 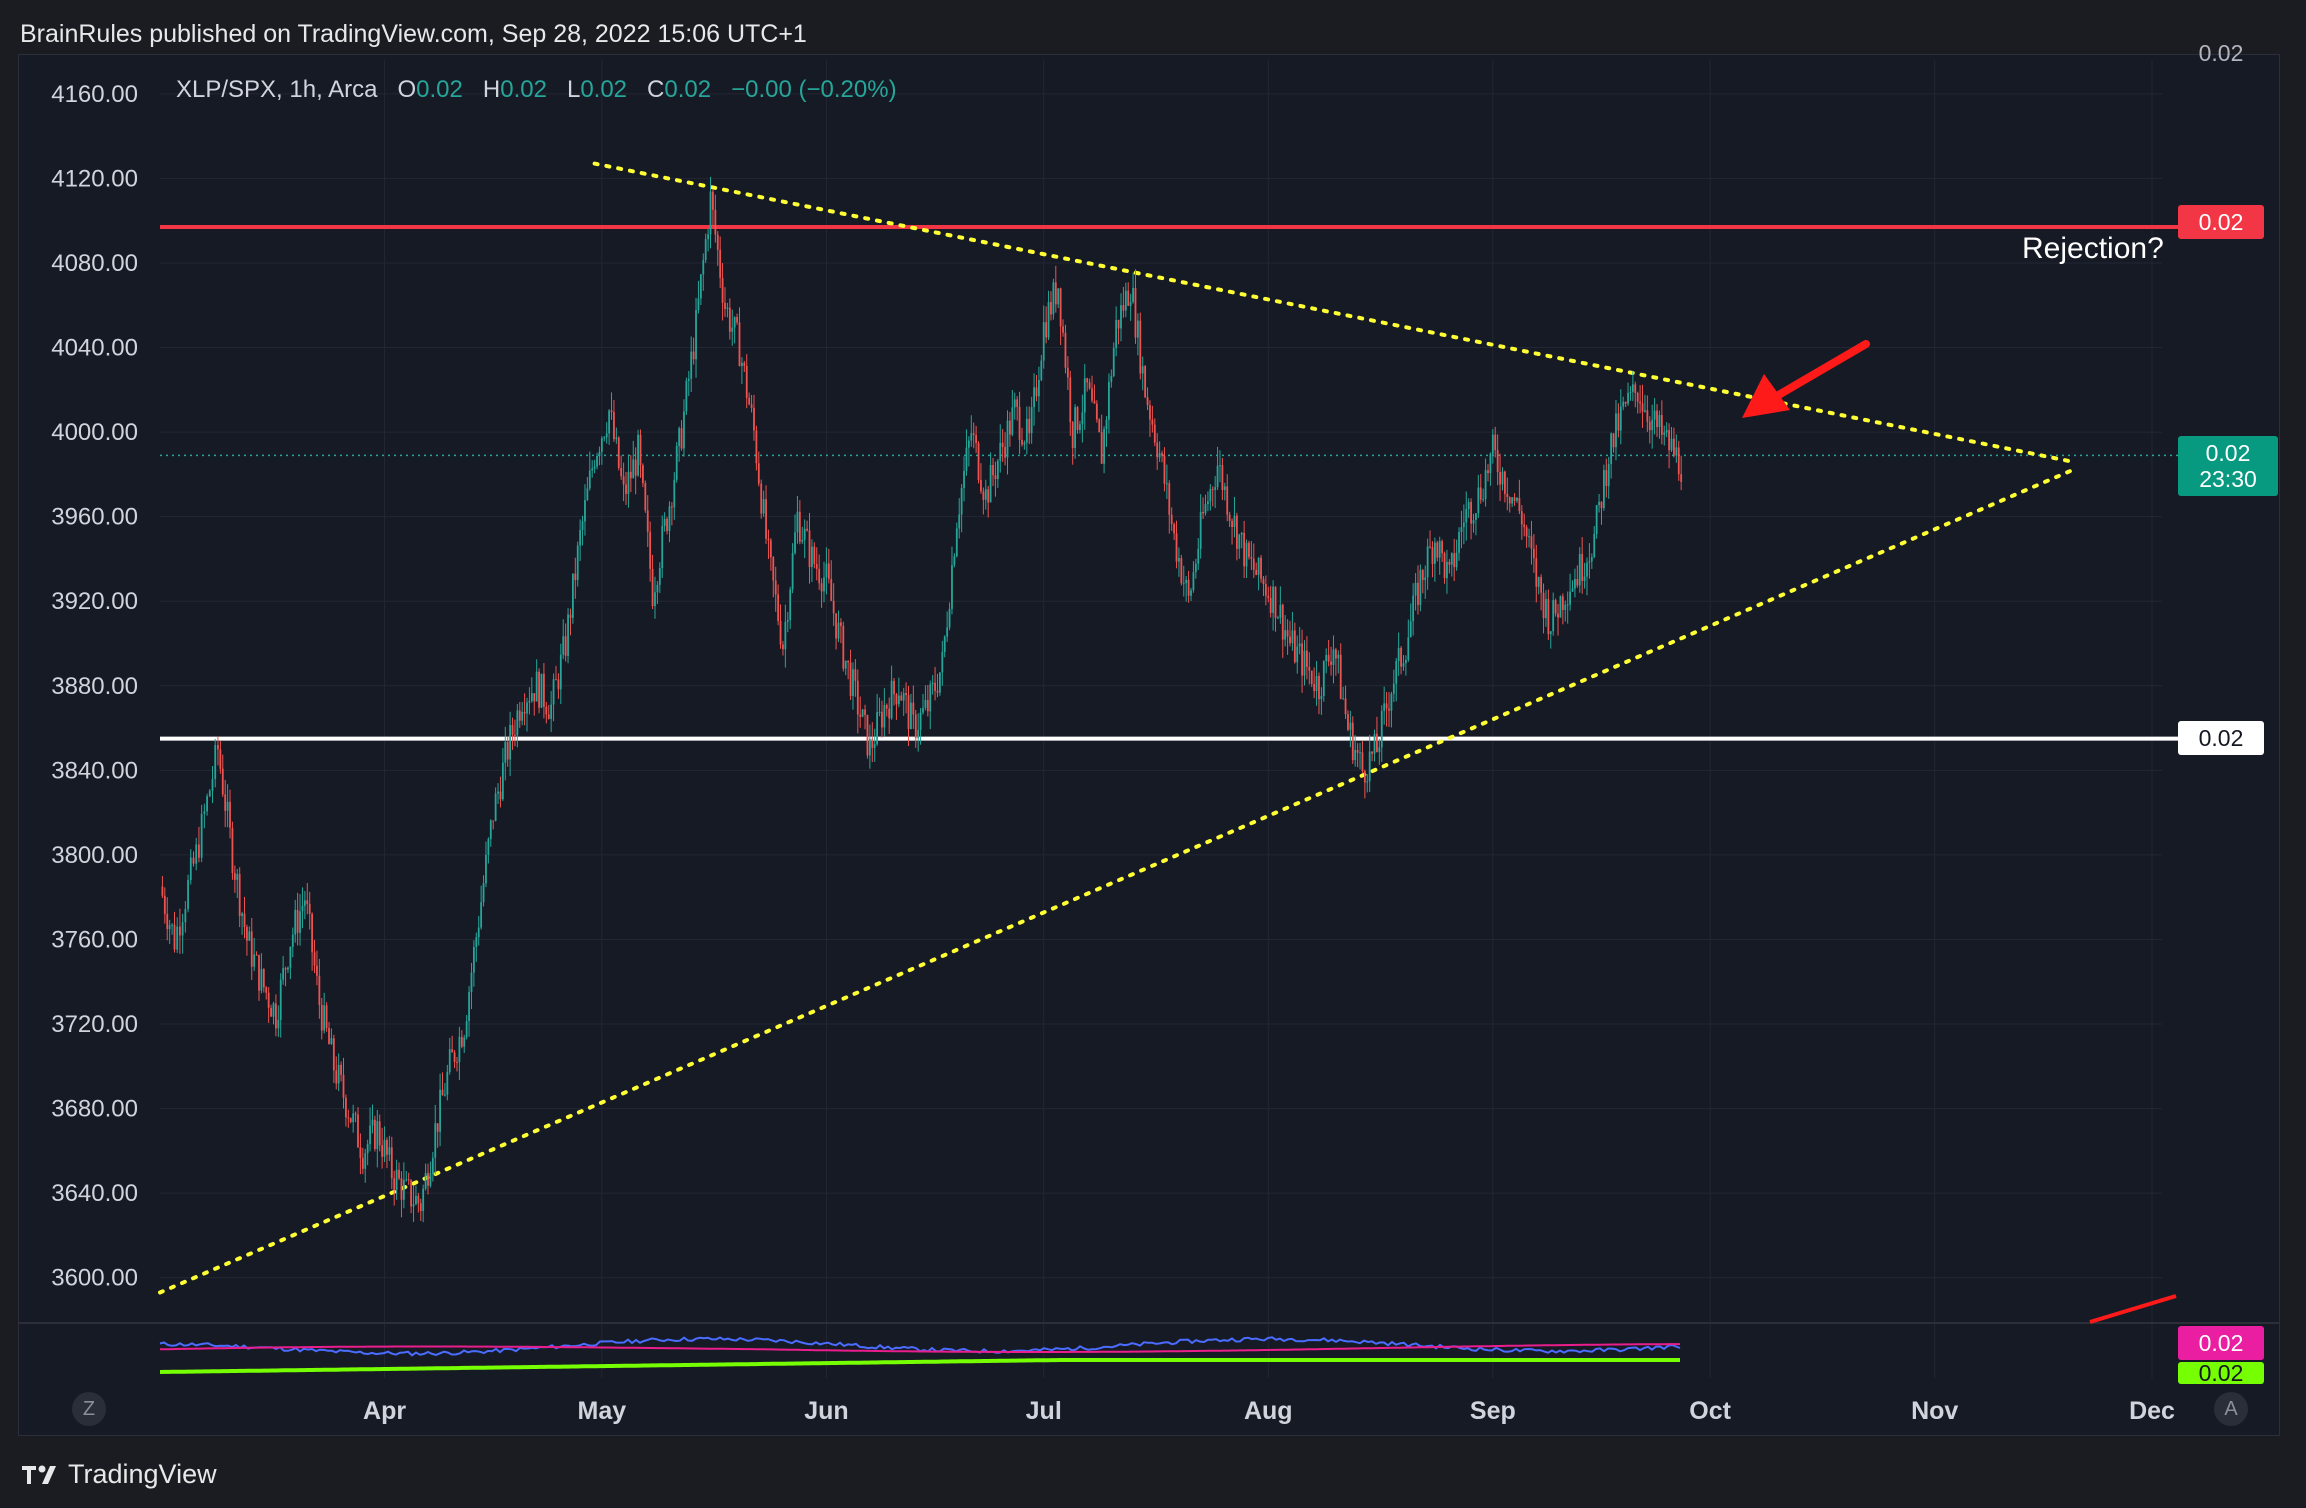 What do you see at coordinates (2221, 1373) in the screenshot?
I see `price-tag-osc-green: 0.02` at bounding box center [2221, 1373].